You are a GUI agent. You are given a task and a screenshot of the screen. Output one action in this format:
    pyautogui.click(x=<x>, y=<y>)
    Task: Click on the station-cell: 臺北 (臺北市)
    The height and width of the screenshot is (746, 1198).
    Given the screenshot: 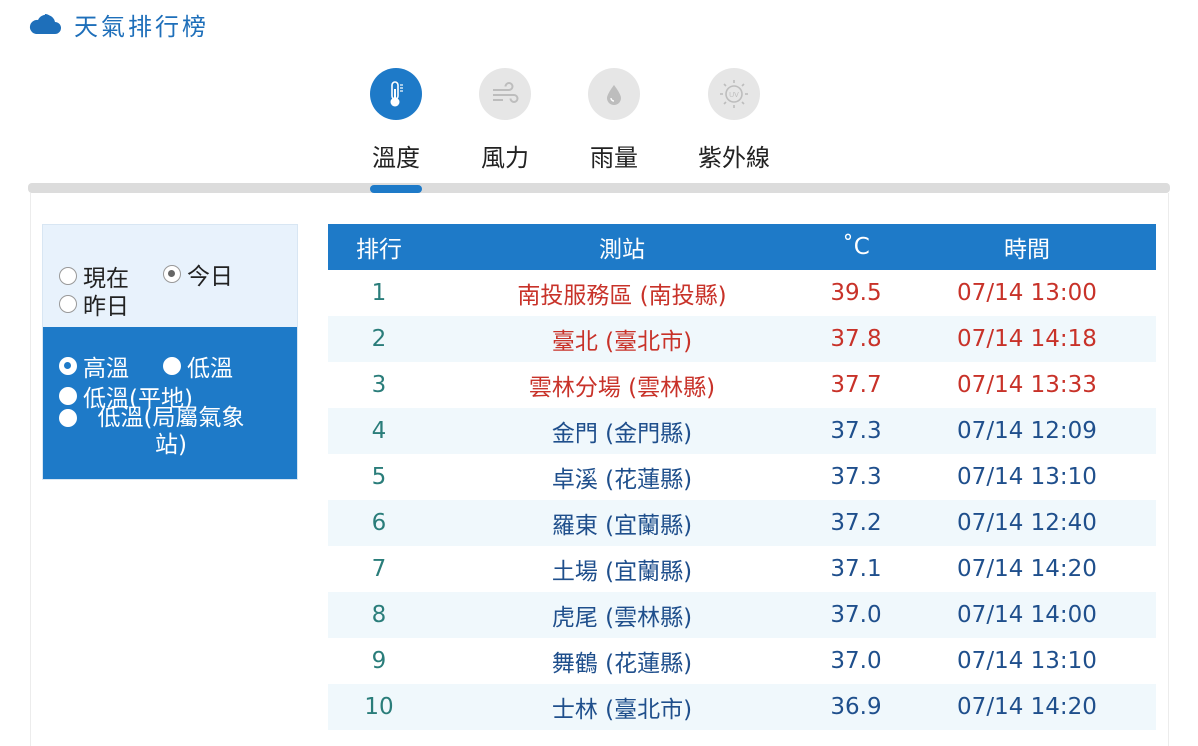 What is the action you would take?
    pyautogui.click(x=622, y=339)
    